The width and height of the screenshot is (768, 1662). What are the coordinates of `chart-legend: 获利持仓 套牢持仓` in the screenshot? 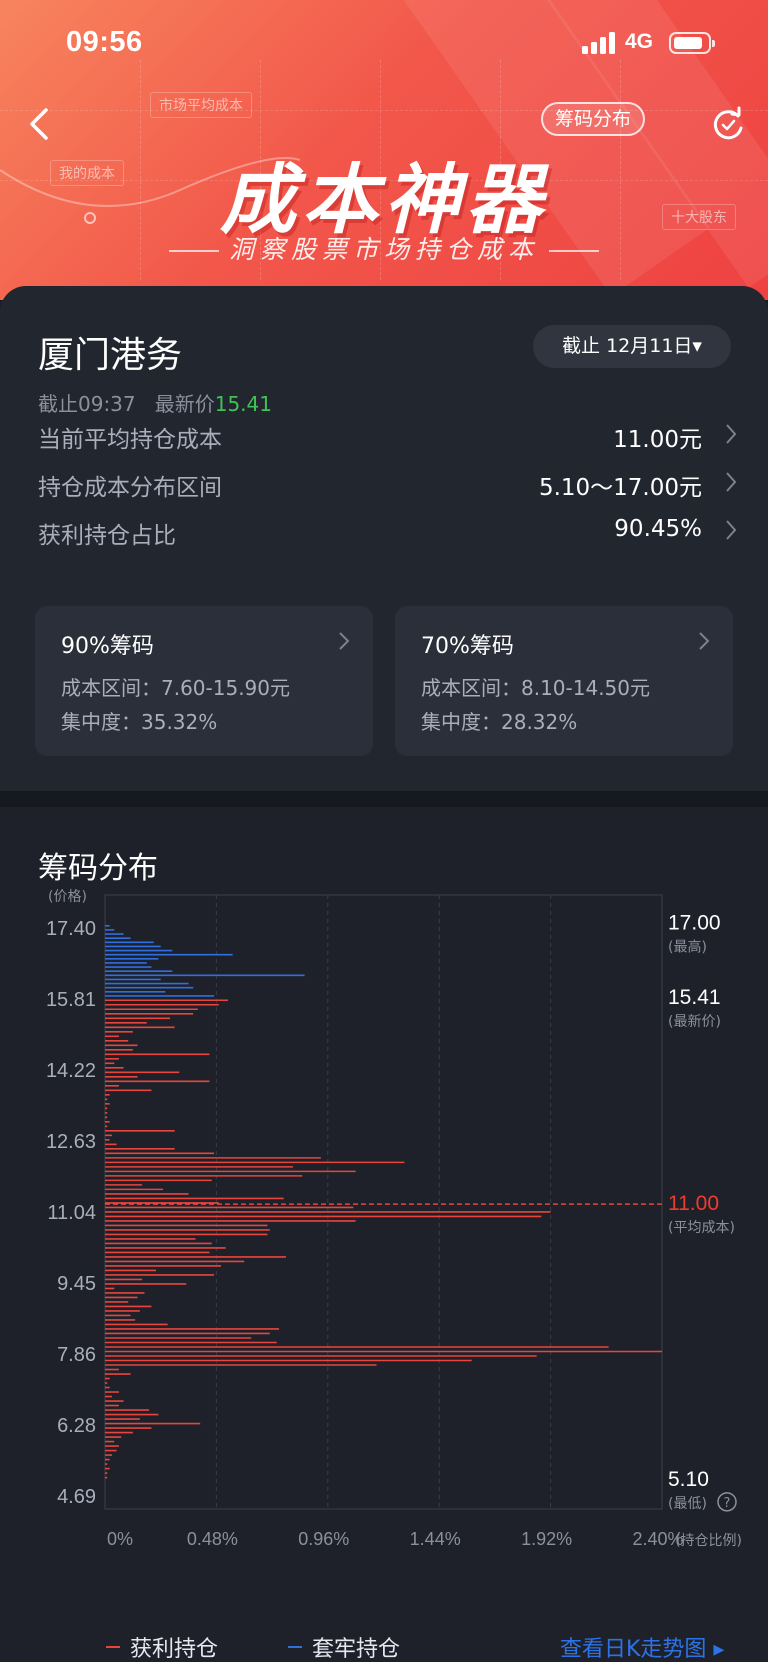 It's located at (253, 1646).